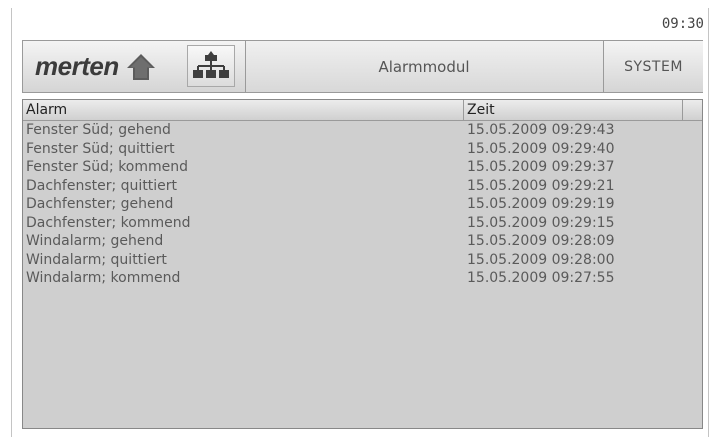  What do you see at coordinates (362, 66) in the screenshot?
I see `toolbar: merten Alarmmodul SYSTEM` at bounding box center [362, 66].